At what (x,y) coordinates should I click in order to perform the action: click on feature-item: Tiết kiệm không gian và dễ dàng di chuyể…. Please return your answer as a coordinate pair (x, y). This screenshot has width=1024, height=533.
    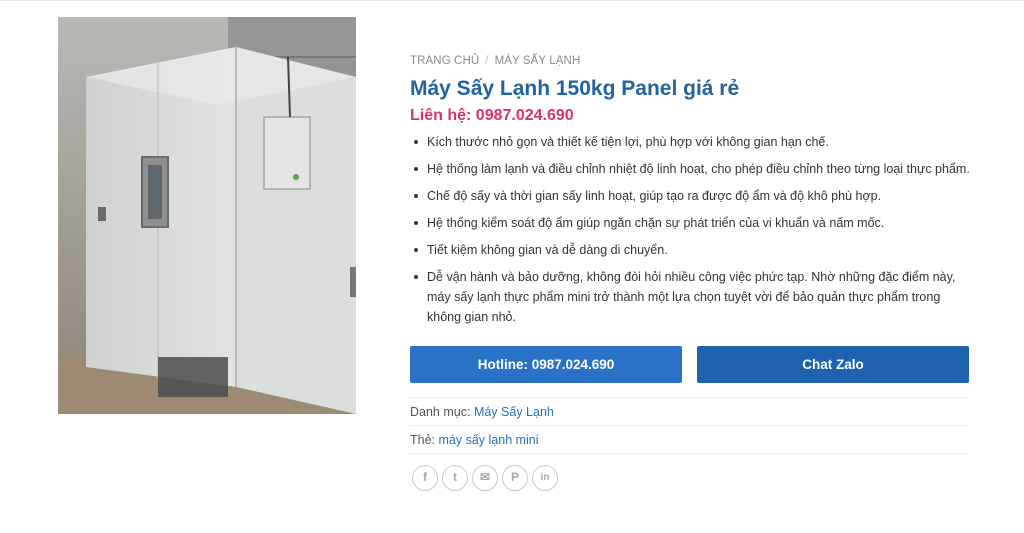
    Looking at the image, I should click on (690, 250).